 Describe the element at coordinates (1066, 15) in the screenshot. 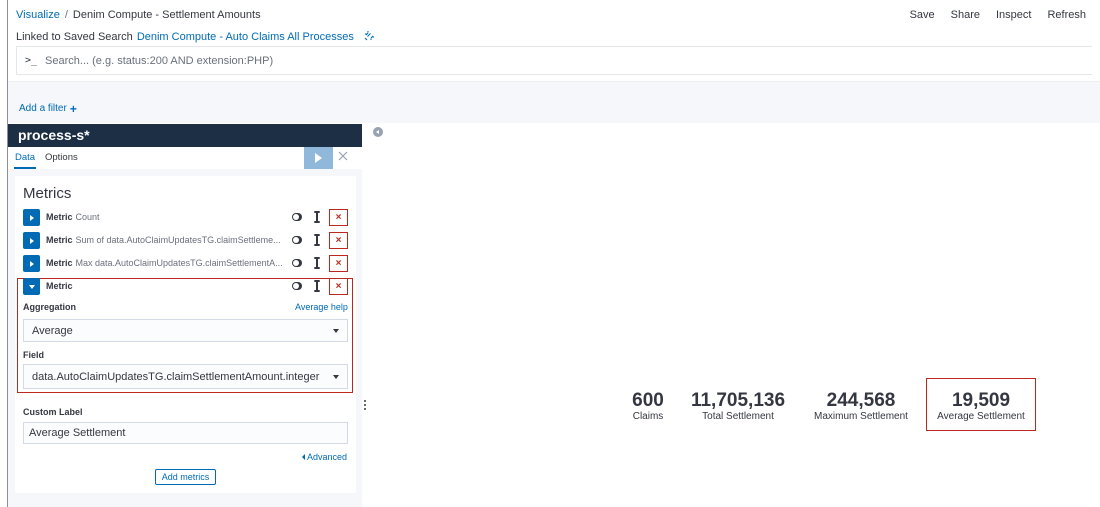

I see `refresh-button: Refresh` at that location.